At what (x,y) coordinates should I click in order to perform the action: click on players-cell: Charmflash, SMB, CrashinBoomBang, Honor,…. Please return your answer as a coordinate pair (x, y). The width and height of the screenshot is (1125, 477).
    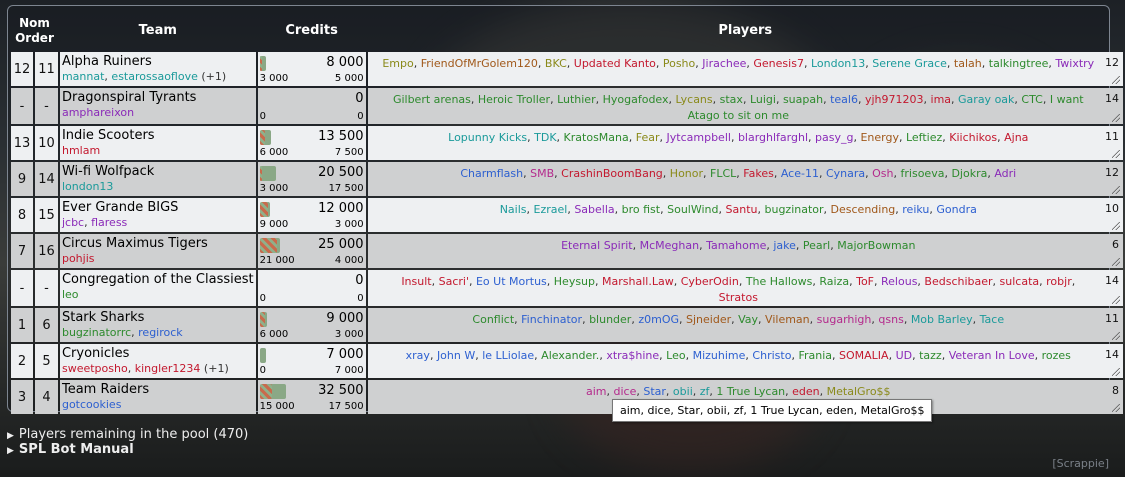
    Looking at the image, I should click on (745, 179).